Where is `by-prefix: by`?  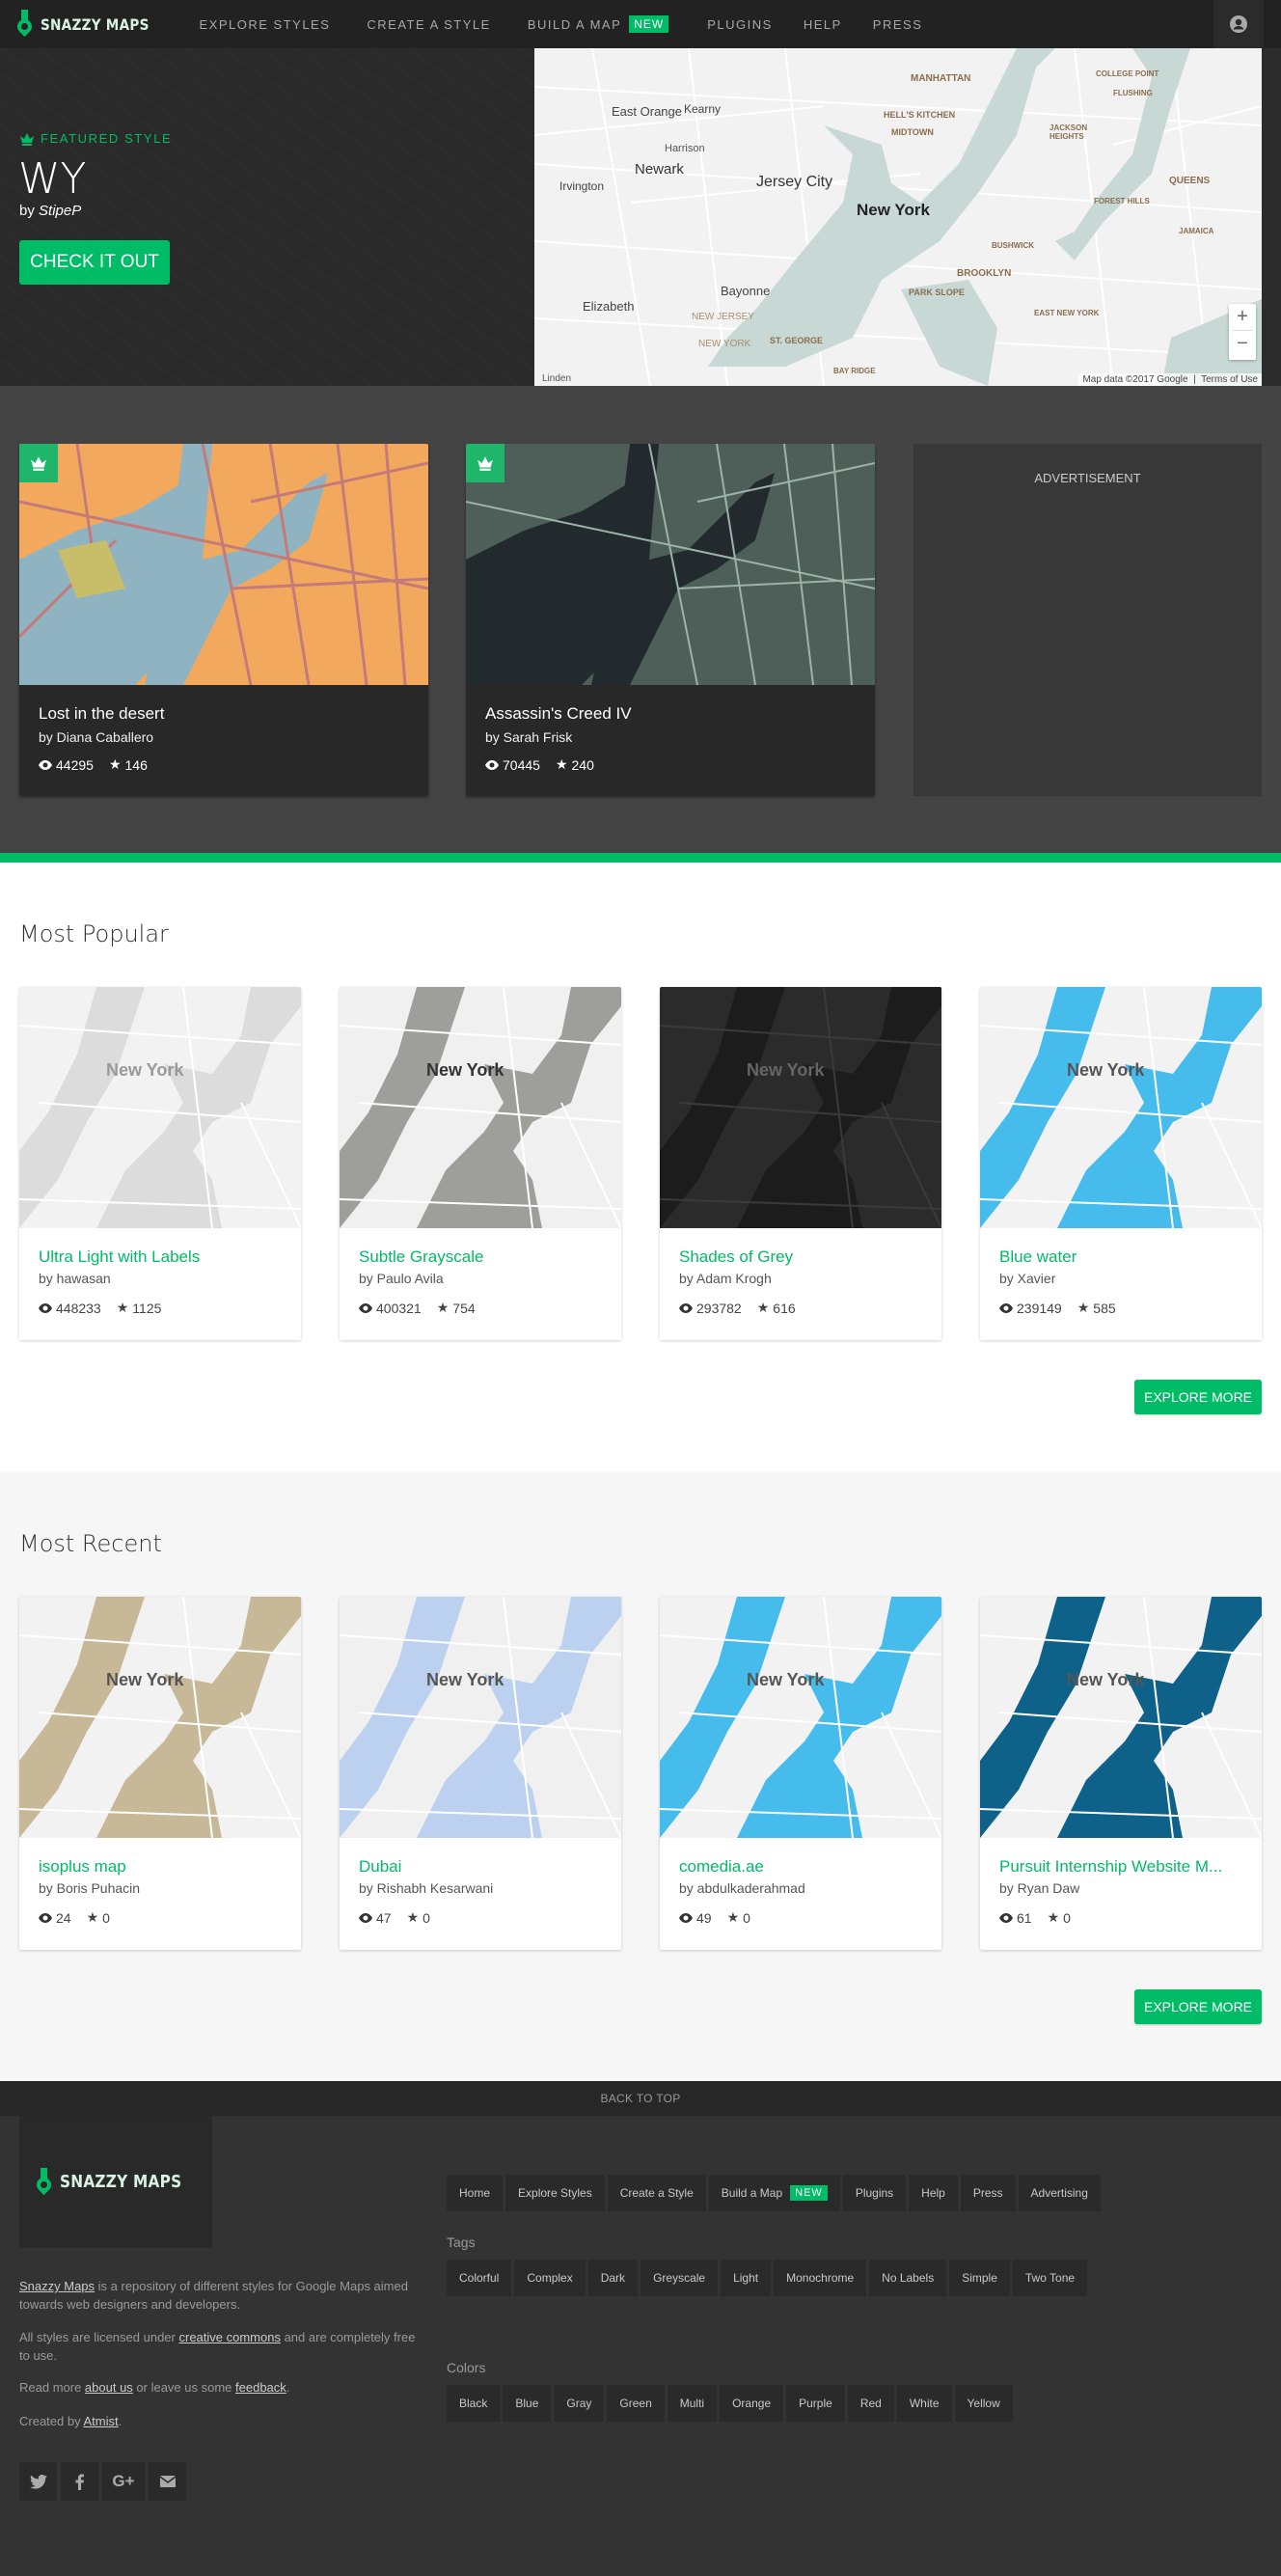 by-prefix: by is located at coordinates (27, 211).